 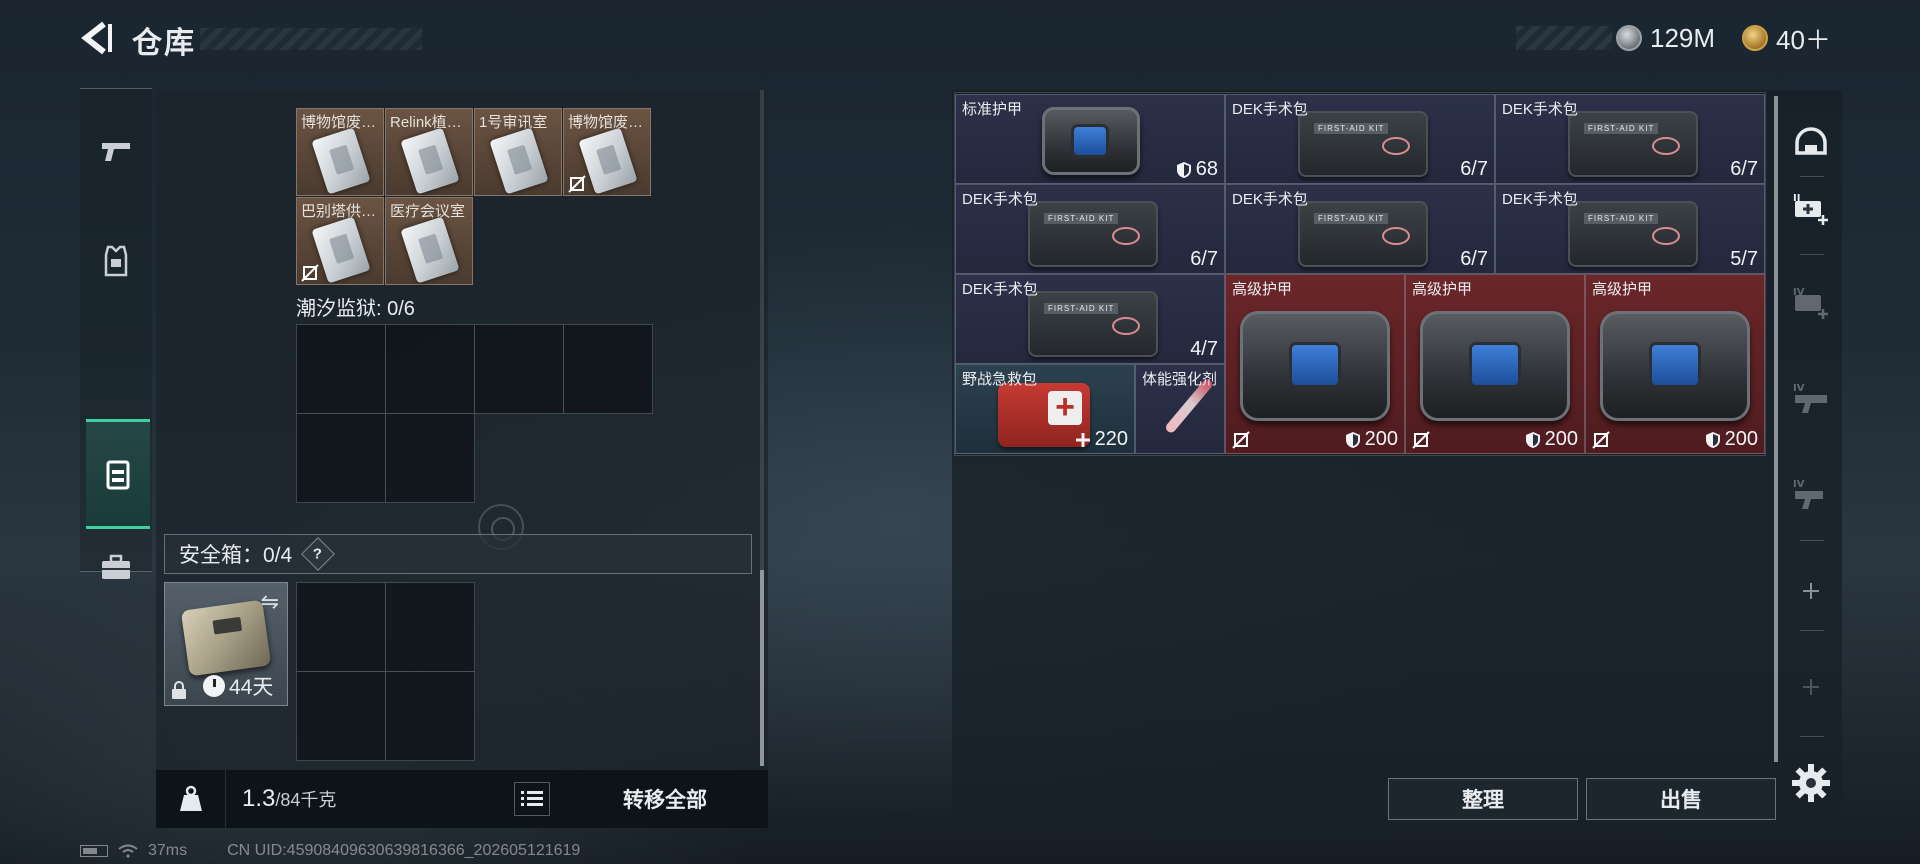 What do you see at coordinates (179, 690) in the screenshot?
I see `lock-icon` at bounding box center [179, 690].